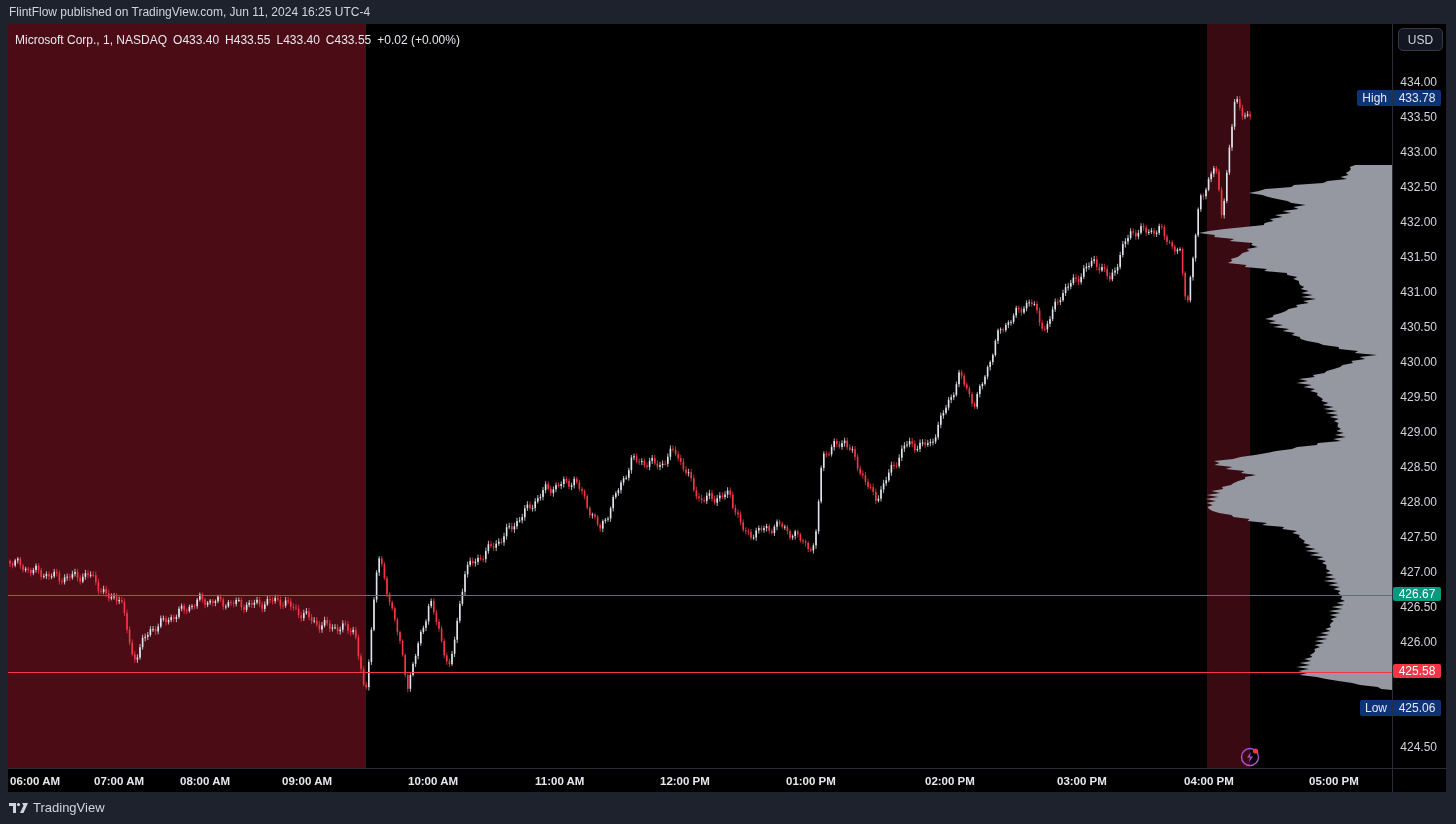 The image size is (1456, 824). What do you see at coordinates (1209, 781) in the screenshot?
I see `time-tick-label: 04:00 PM` at bounding box center [1209, 781].